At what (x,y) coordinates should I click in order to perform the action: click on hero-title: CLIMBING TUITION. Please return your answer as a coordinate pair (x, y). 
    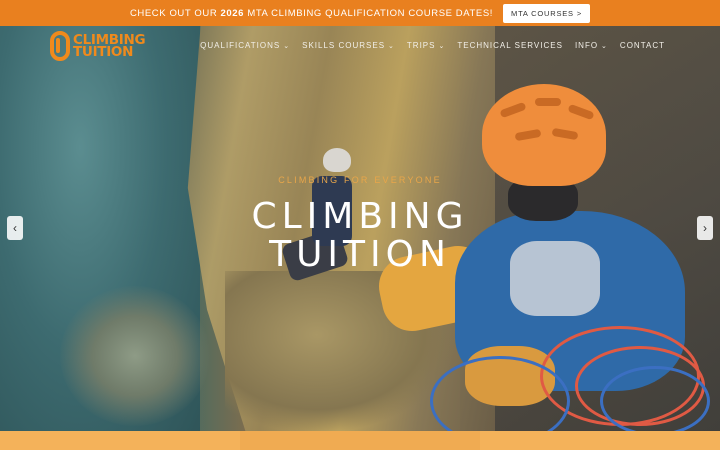
    Looking at the image, I should click on (360, 235).